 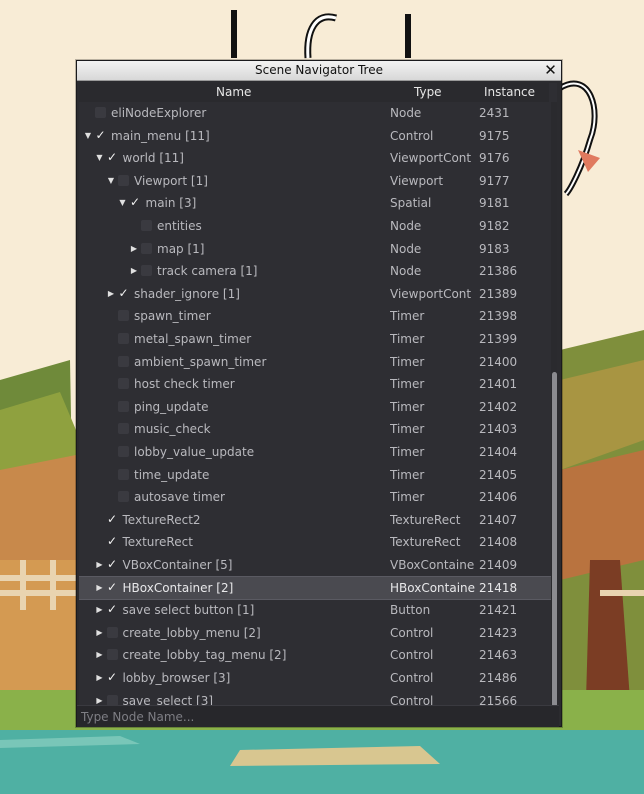 What do you see at coordinates (315, 542) in the screenshot?
I see `tree-row: ✓ TextureRect TextureRect 21408` at bounding box center [315, 542].